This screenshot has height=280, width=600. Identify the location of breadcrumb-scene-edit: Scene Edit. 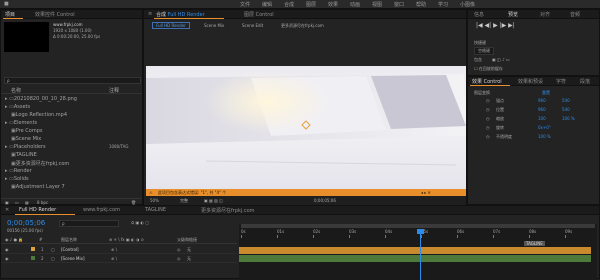
(252, 25).